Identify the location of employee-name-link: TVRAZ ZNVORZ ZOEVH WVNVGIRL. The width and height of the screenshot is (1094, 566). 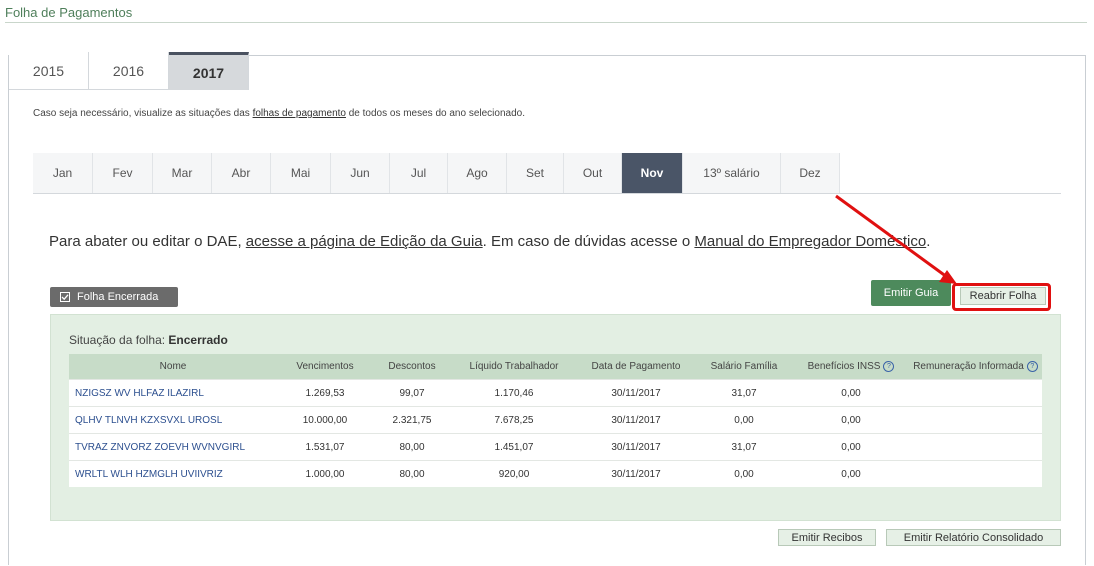
(173, 447).